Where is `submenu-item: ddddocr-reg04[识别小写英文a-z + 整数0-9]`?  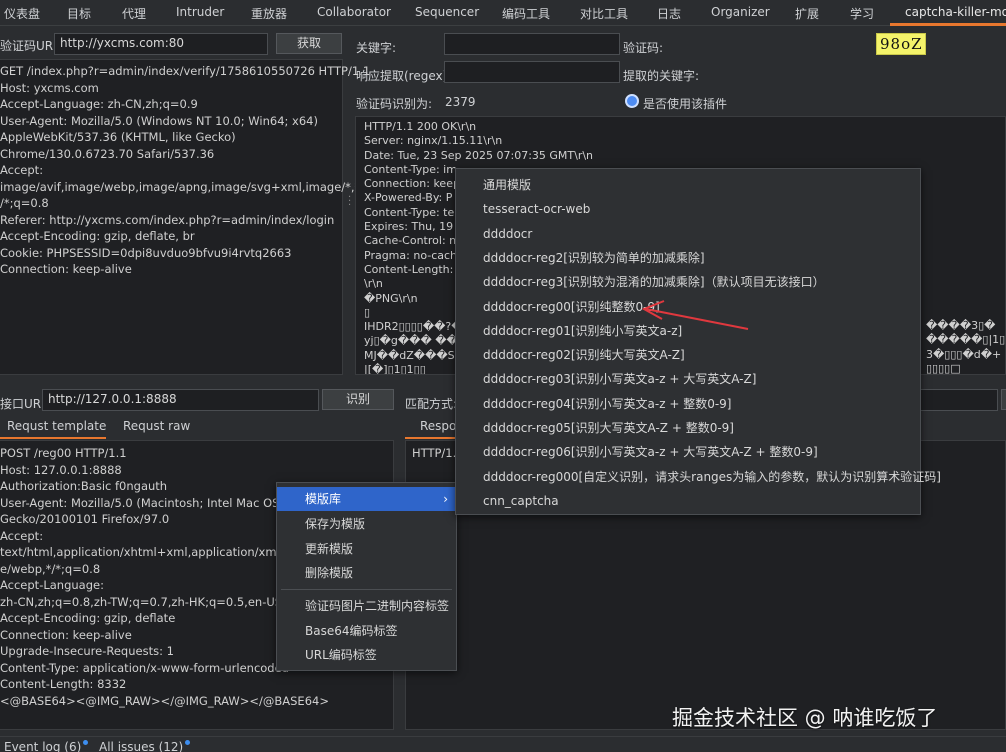
submenu-item: ddddocr-reg04[识别小写英文a-z + 整数0-9] is located at coordinates (688, 404).